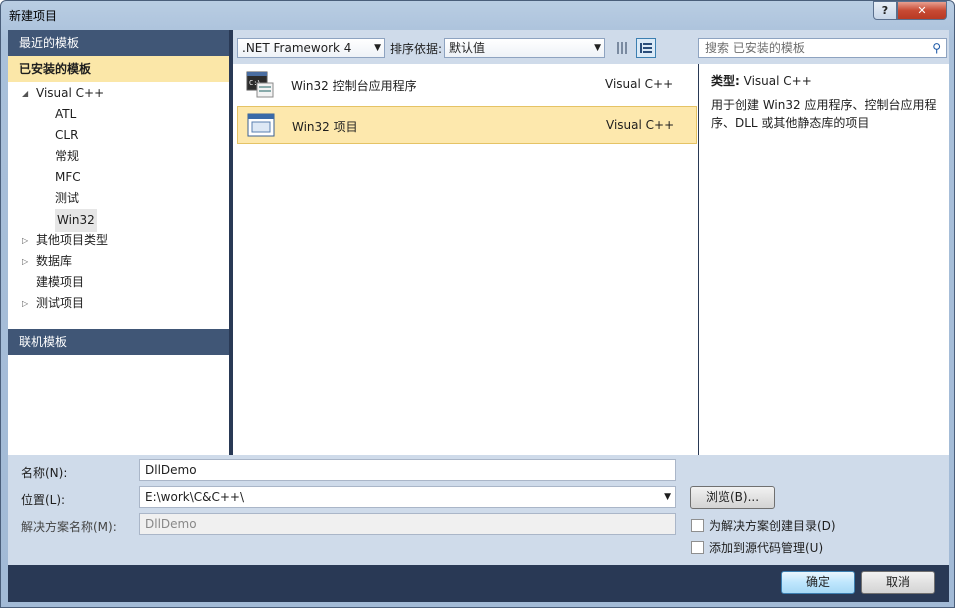  Describe the element at coordinates (118, 303) in the screenshot. I see `tree-item: ▷ 测试项目` at that location.